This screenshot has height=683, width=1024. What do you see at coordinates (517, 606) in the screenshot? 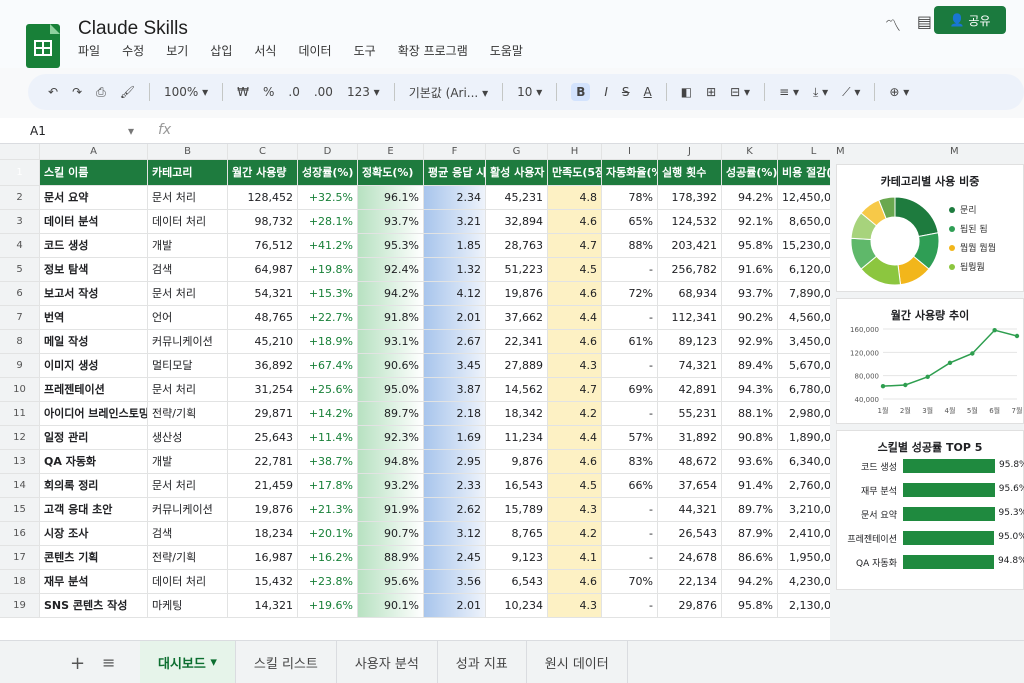
I see `grid-cell: 10,234` at bounding box center [517, 606].